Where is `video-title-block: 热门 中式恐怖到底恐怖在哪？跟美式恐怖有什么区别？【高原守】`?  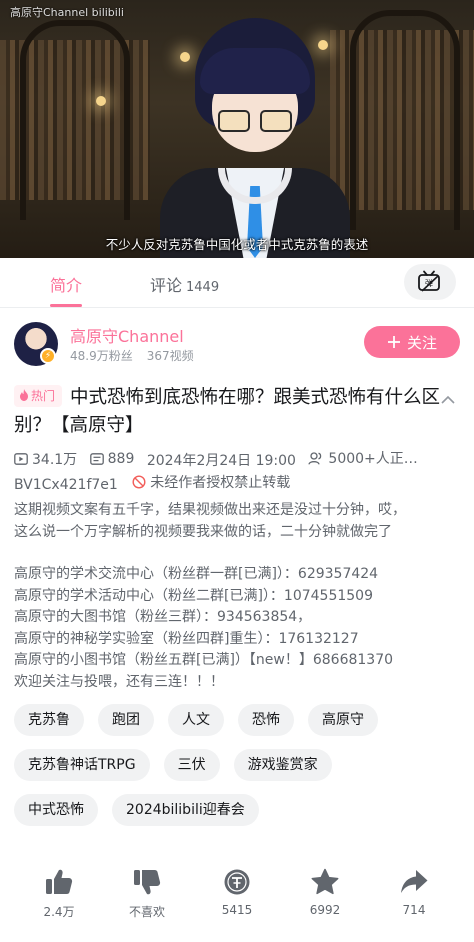
video-title-block: 热门 中式恐怖到底恐怖在哪？跟美式恐怖有什么区别？【高原守】 is located at coordinates (229, 412).